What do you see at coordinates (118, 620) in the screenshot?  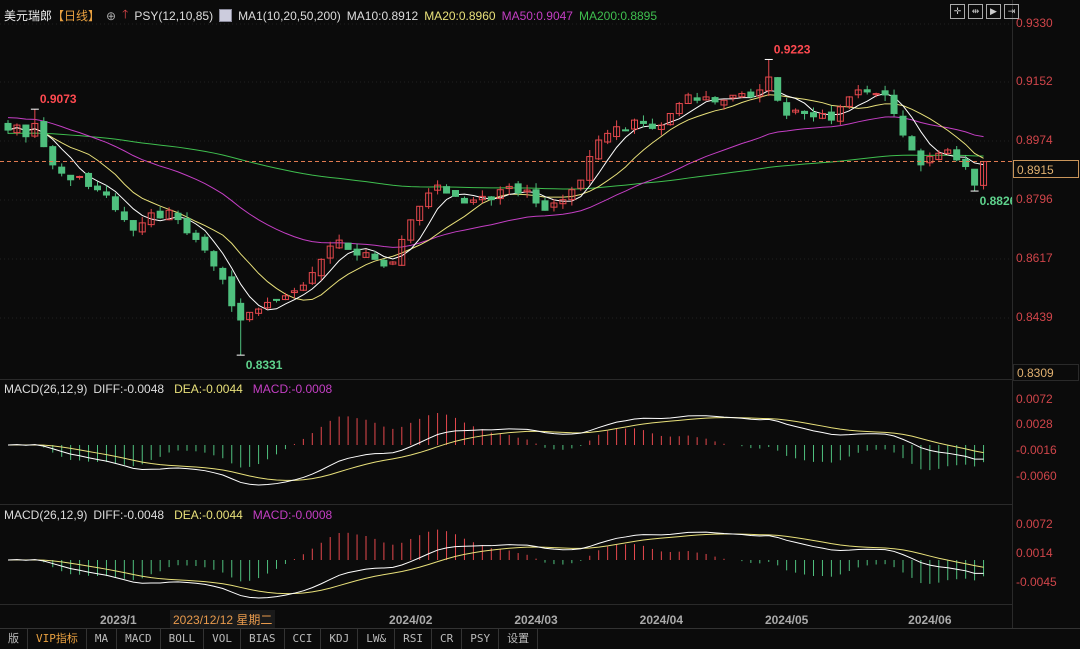 I see `month-label: 2023/1` at bounding box center [118, 620].